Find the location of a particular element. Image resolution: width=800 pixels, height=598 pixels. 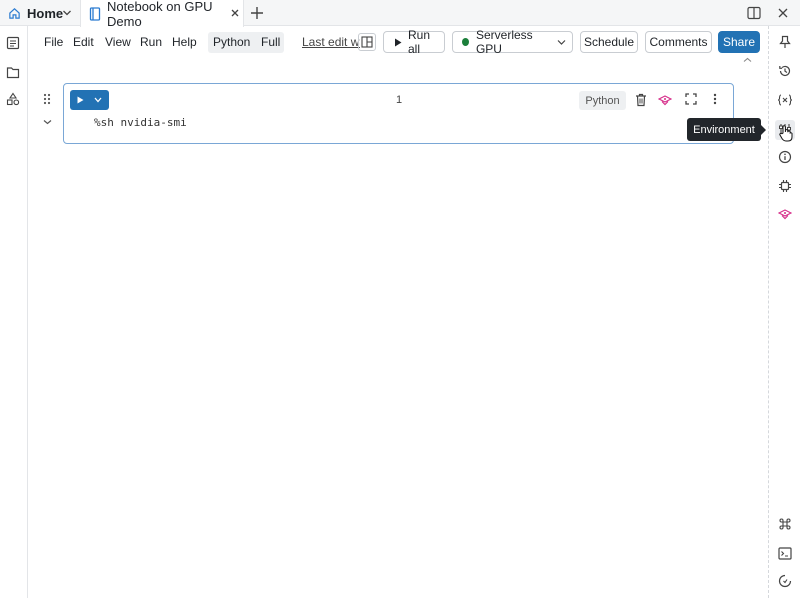

trash-icon is located at coordinates (641, 100).